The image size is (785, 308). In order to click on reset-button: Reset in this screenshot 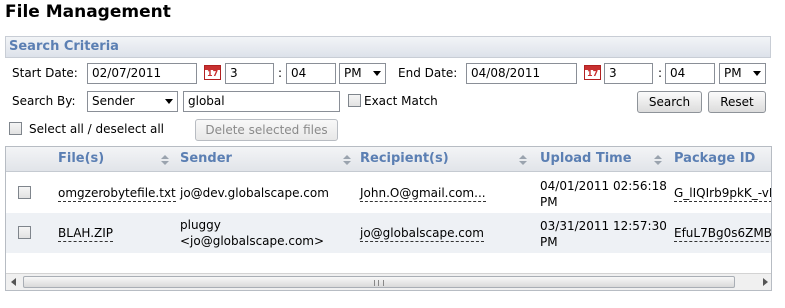, I will do `click(737, 102)`.